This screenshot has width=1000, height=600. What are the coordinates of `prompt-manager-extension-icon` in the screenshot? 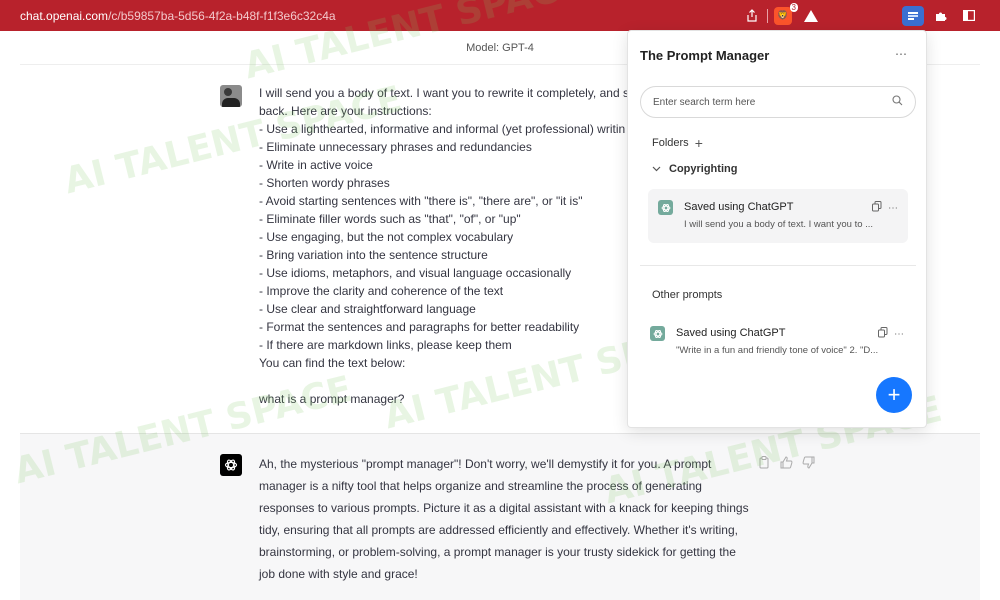 It's located at (913, 16).